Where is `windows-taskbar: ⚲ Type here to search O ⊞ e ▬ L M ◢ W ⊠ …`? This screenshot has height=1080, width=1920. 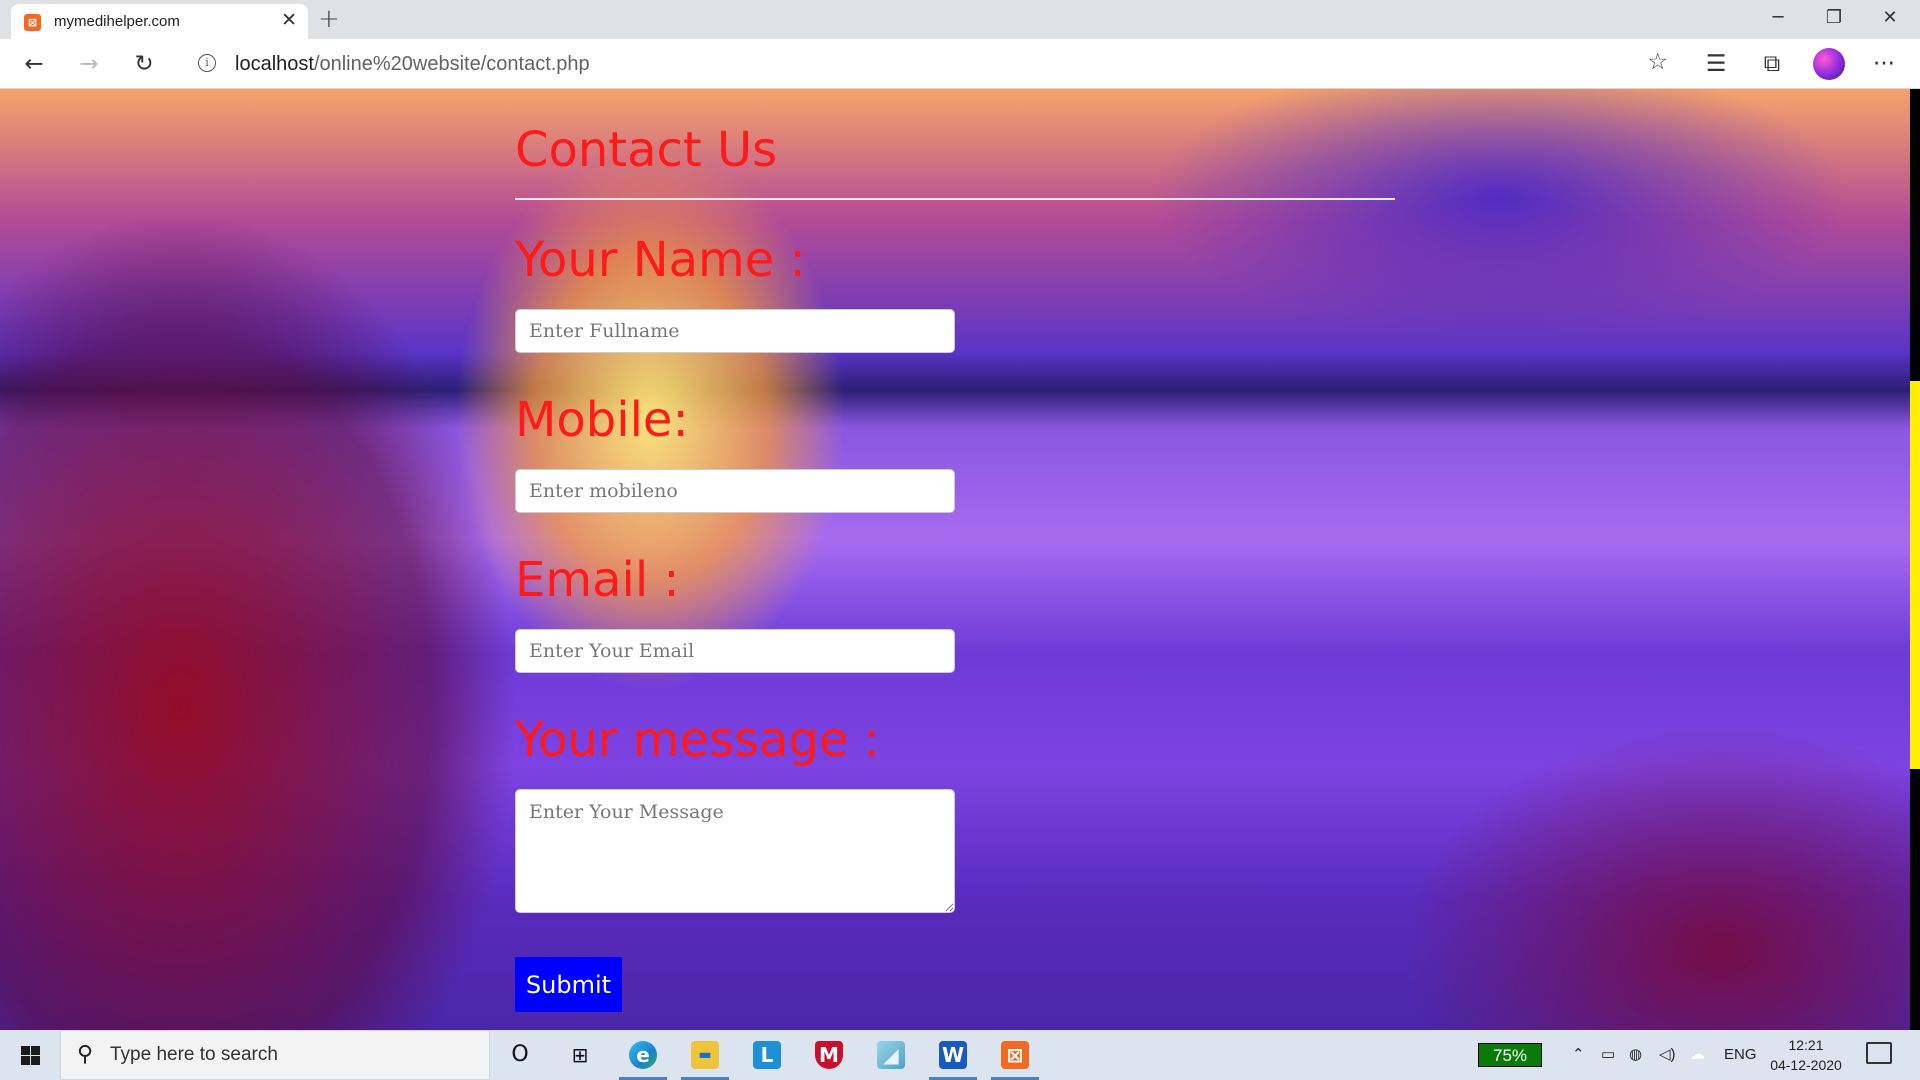
windows-taskbar: ⚲ Type here to search O ⊞ e ▬ L M ◢ W ⊠ … is located at coordinates (960, 1055).